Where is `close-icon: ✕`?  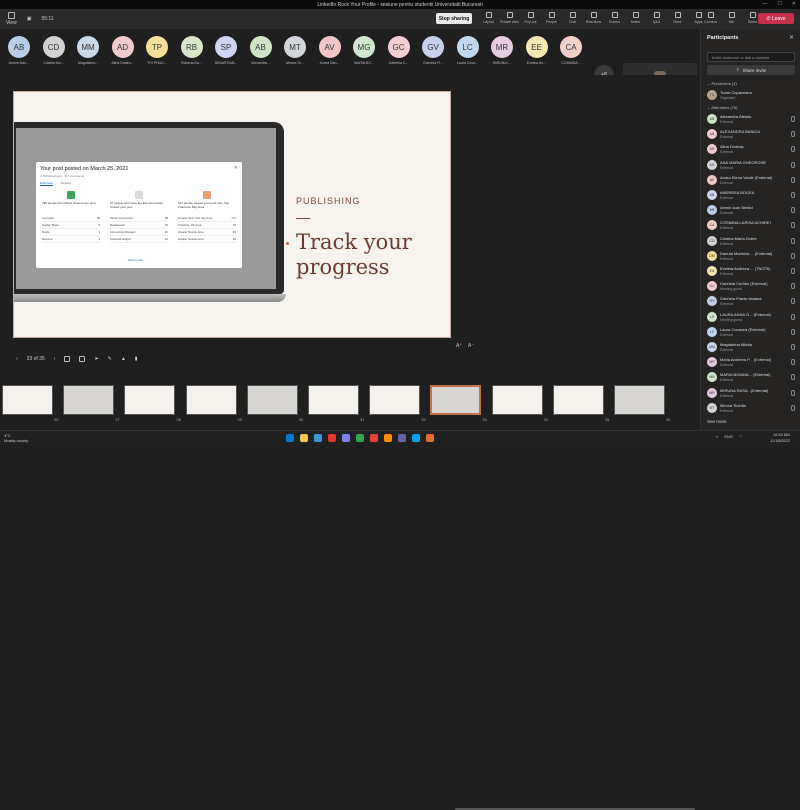
close-icon: ✕ is located at coordinates (794, 4).